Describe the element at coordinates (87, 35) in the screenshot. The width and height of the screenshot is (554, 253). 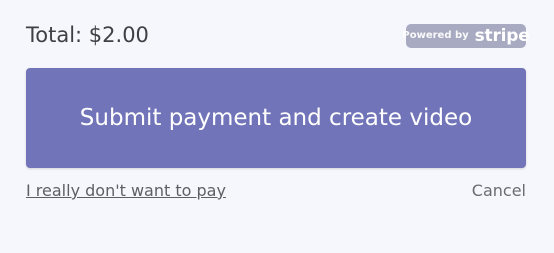
I see `order-total: Total: $2.00` at that location.